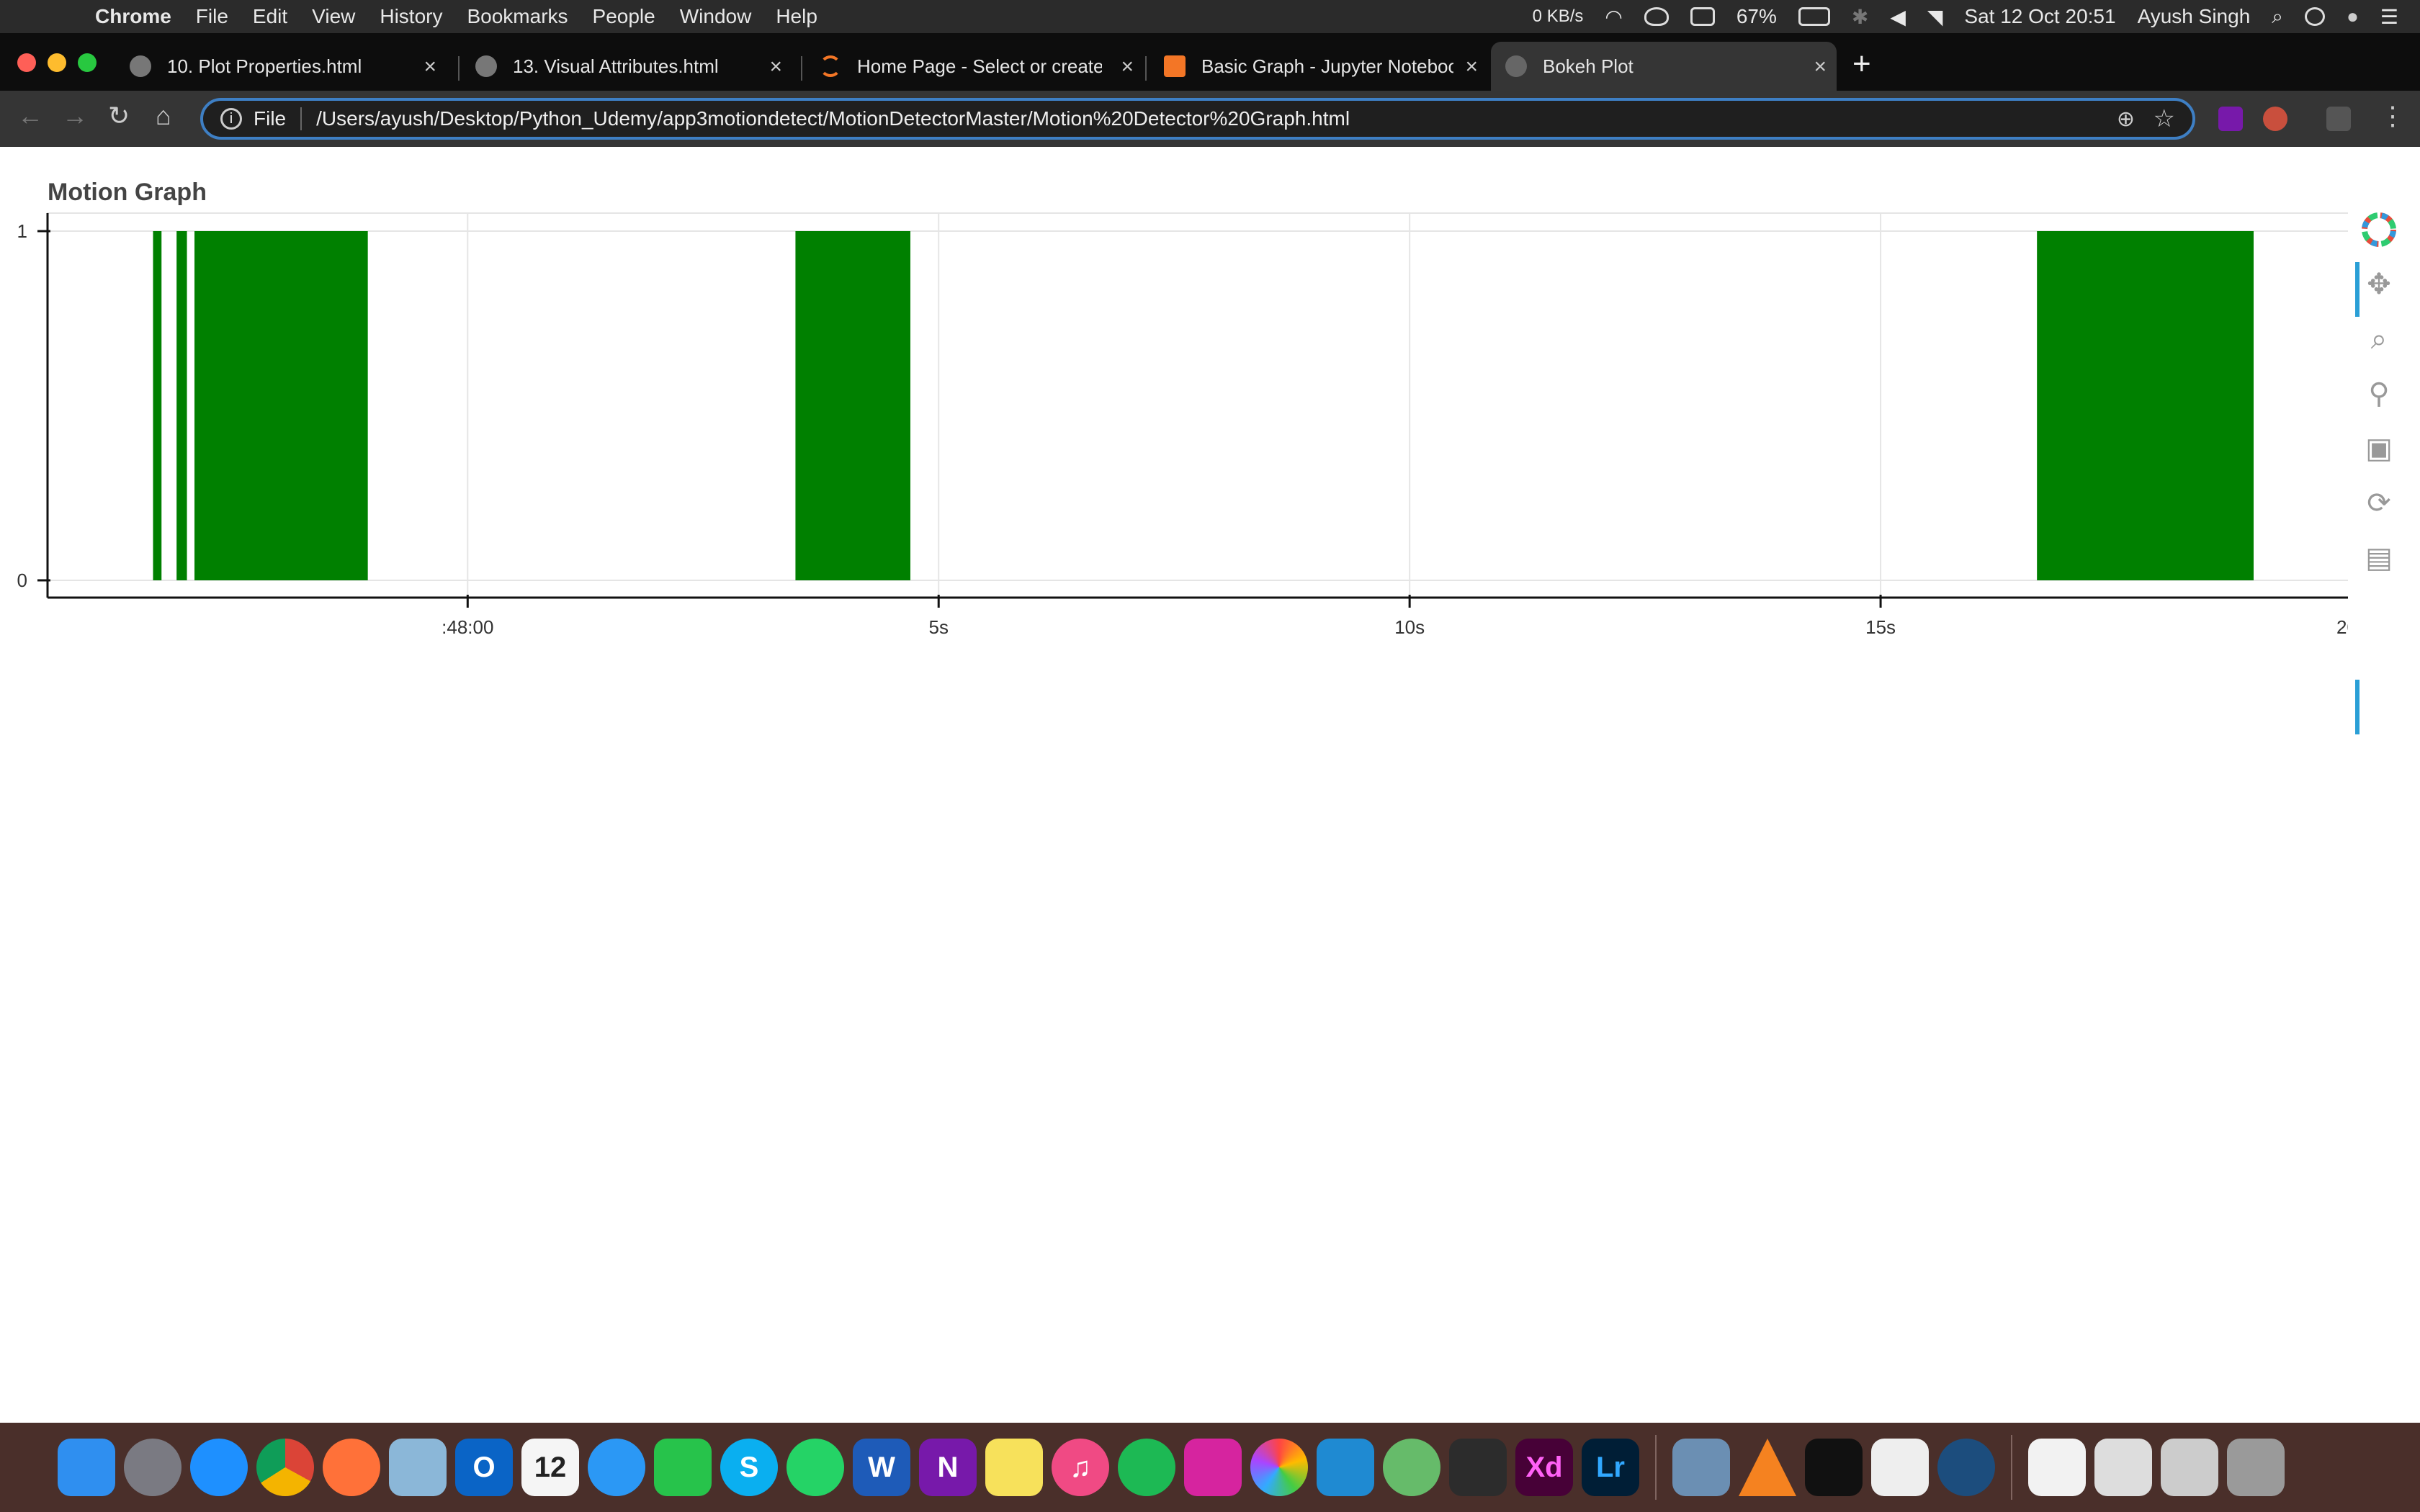 This screenshot has height=1512, width=2420. What do you see at coordinates (948, 1467) in the screenshot?
I see `onenote-icon: N` at bounding box center [948, 1467].